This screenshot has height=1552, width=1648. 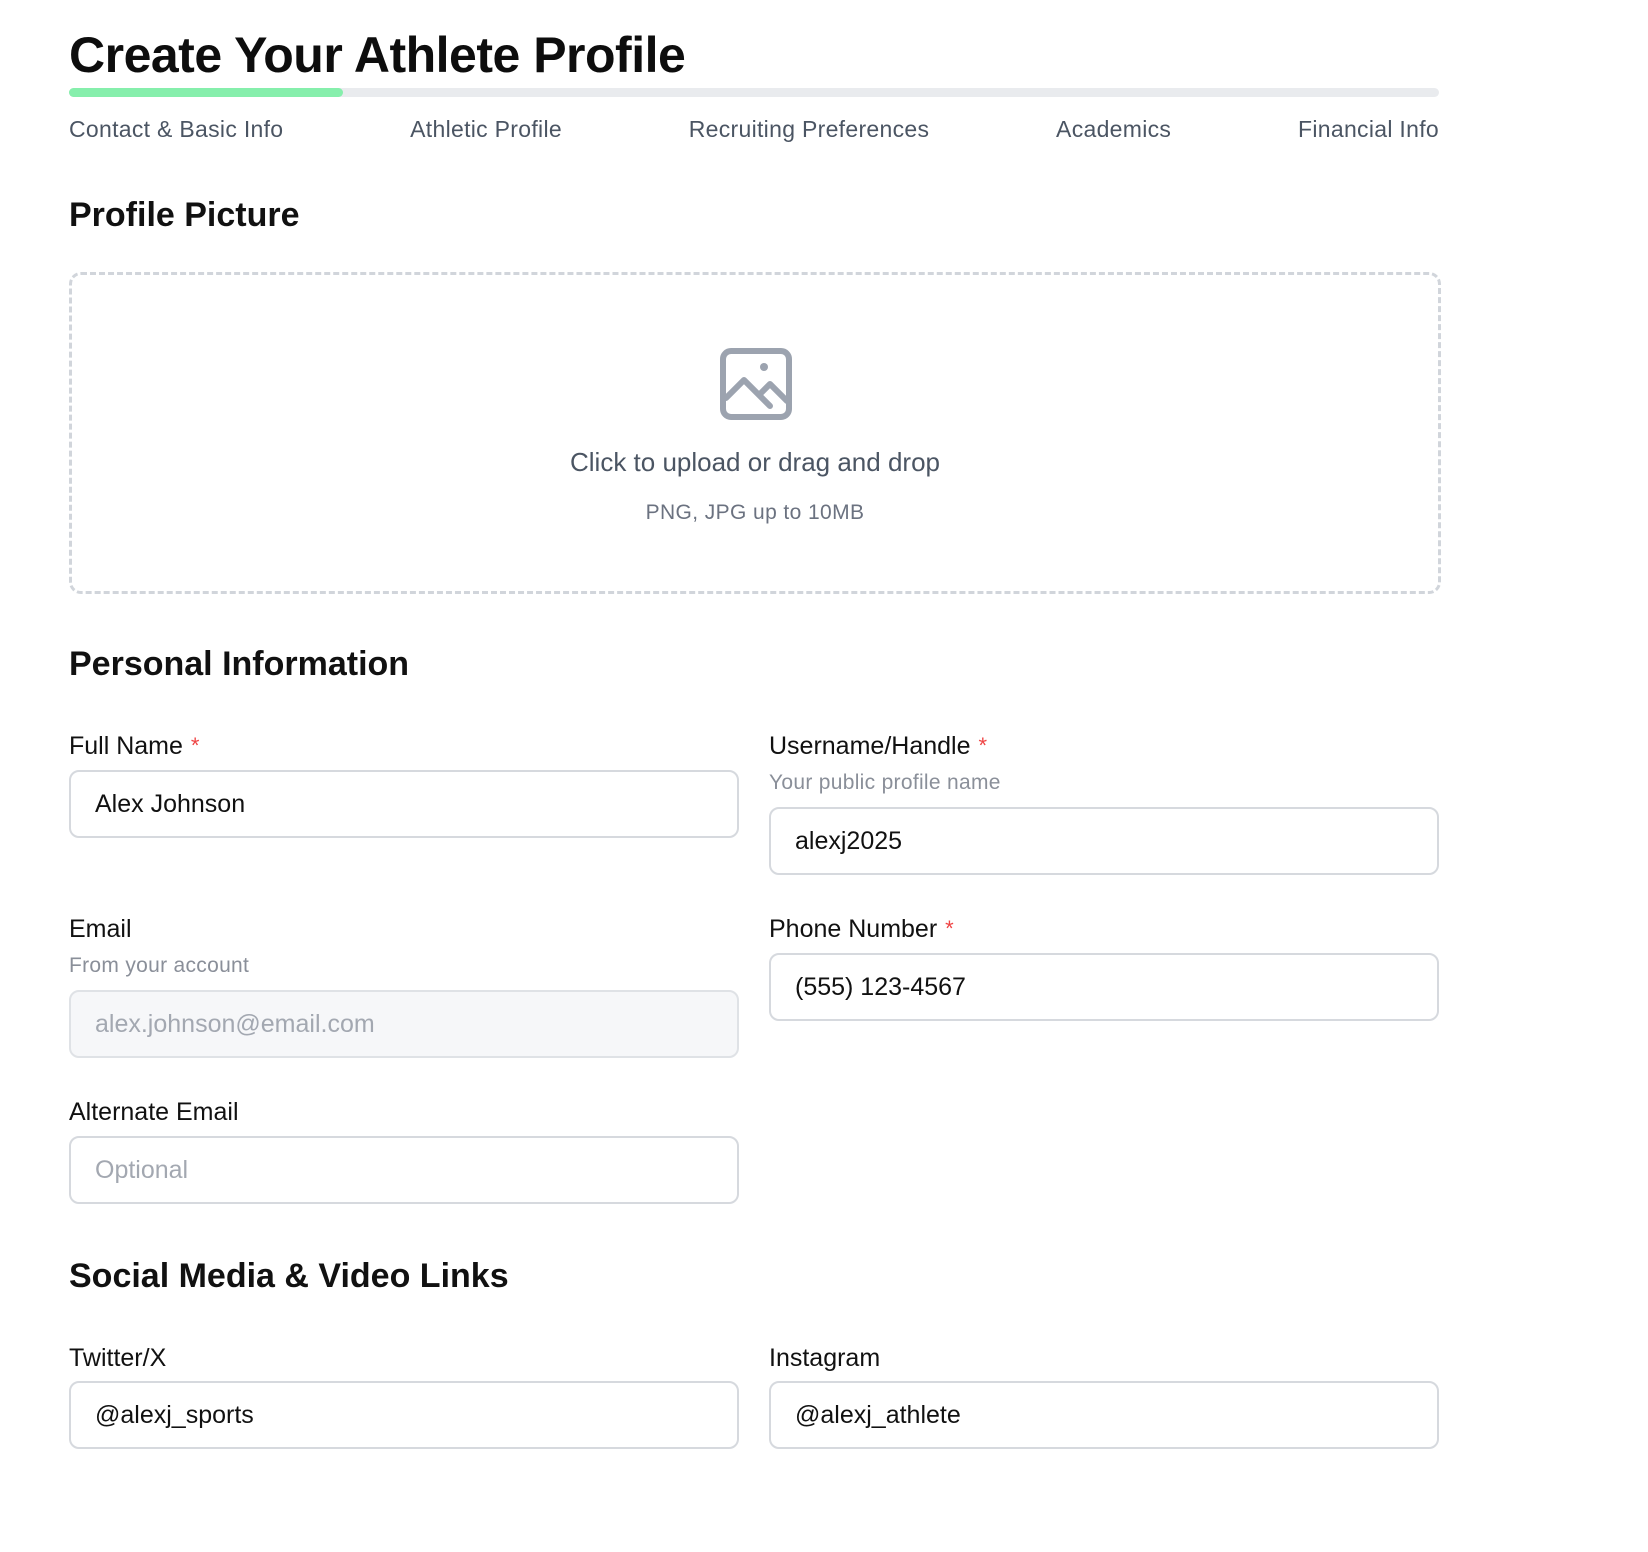 I want to click on twitter-label: Twitter/X, so click(x=117, y=1358).